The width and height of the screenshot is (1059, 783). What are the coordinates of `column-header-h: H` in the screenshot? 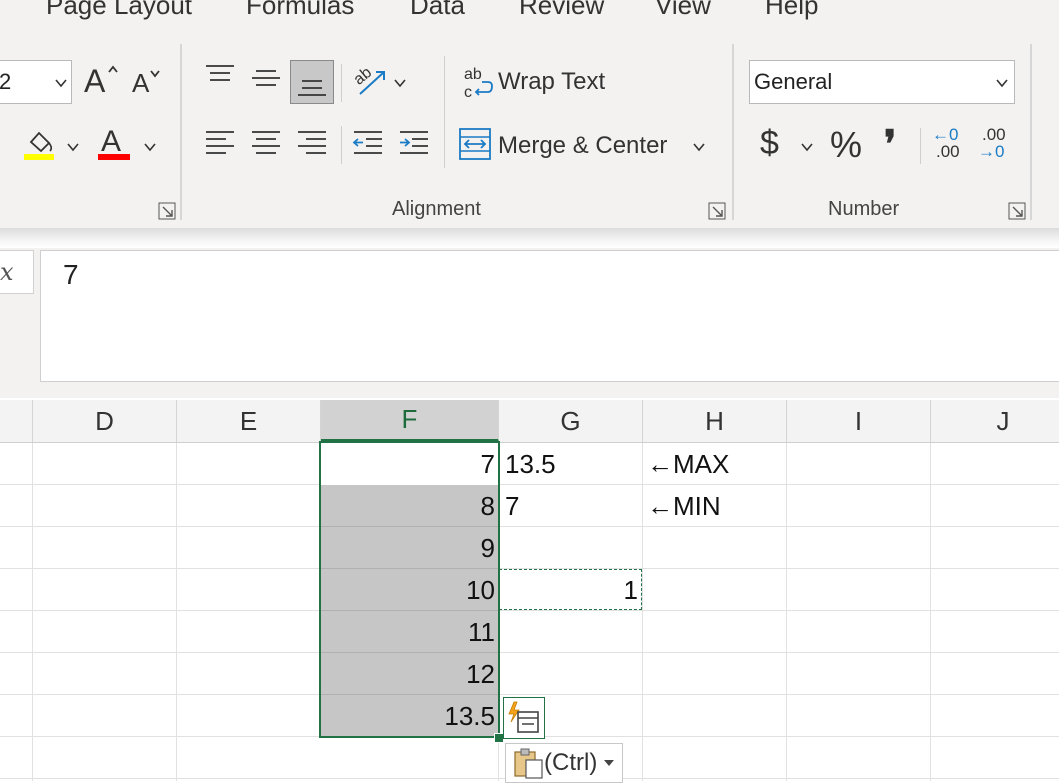 It's located at (715, 421).